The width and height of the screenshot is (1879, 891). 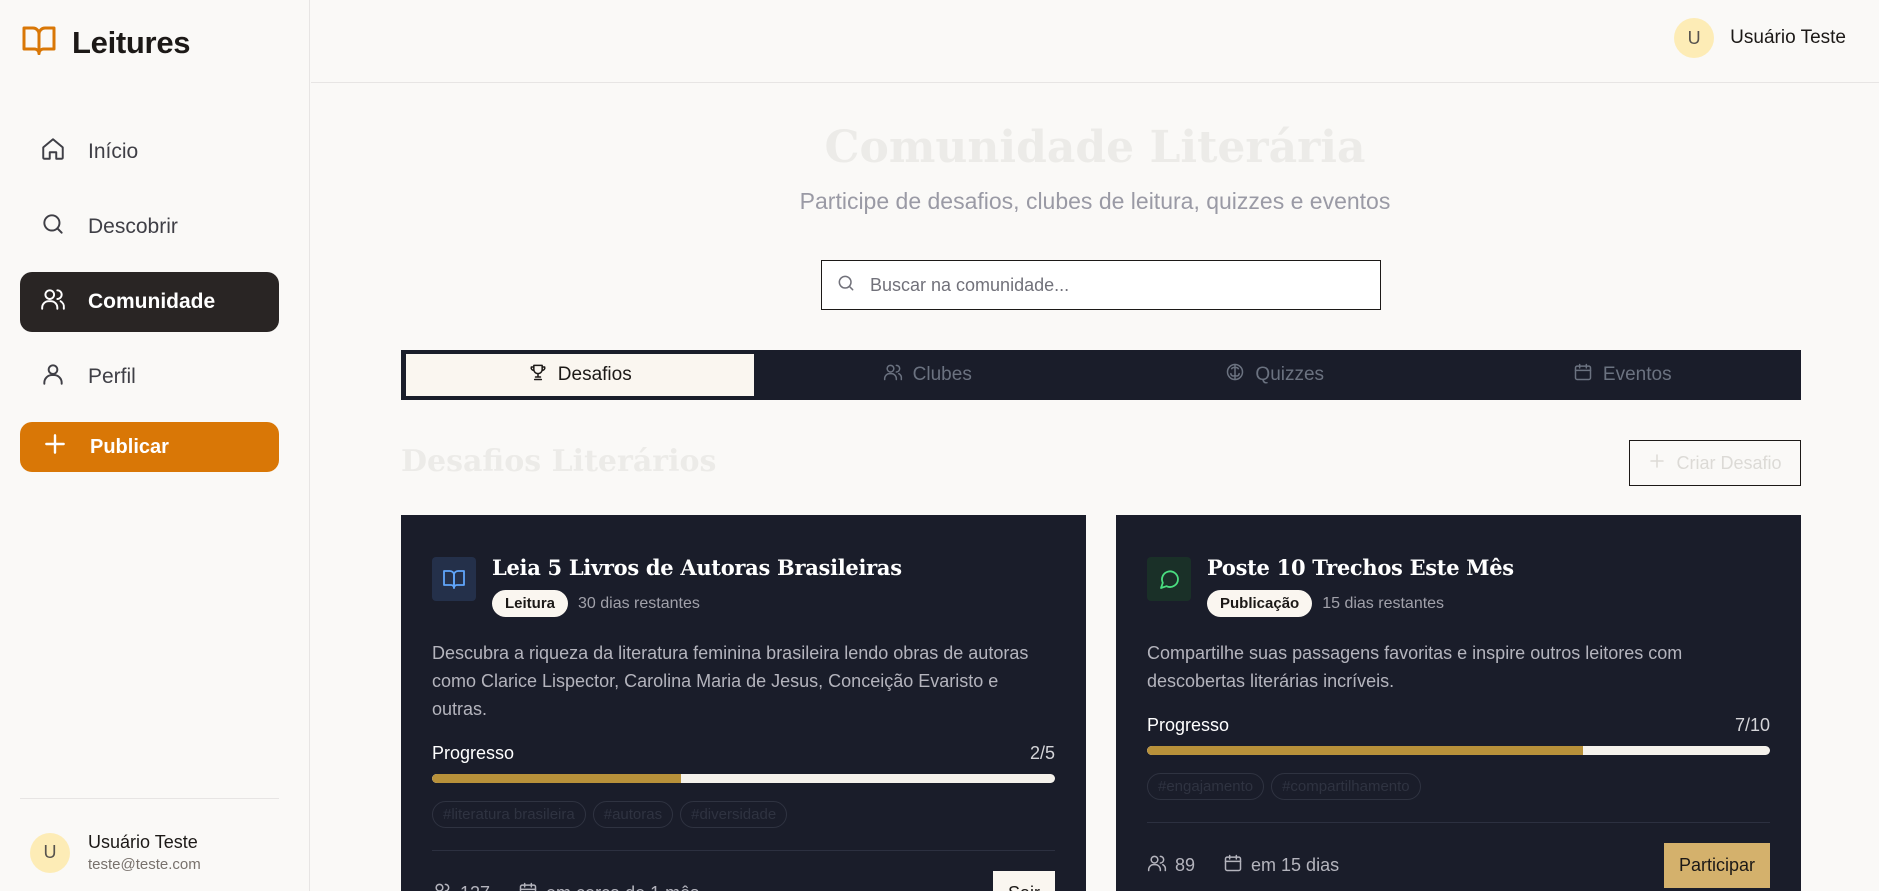 I want to click on brand-name: Leitures, so click(x=131, y=42).